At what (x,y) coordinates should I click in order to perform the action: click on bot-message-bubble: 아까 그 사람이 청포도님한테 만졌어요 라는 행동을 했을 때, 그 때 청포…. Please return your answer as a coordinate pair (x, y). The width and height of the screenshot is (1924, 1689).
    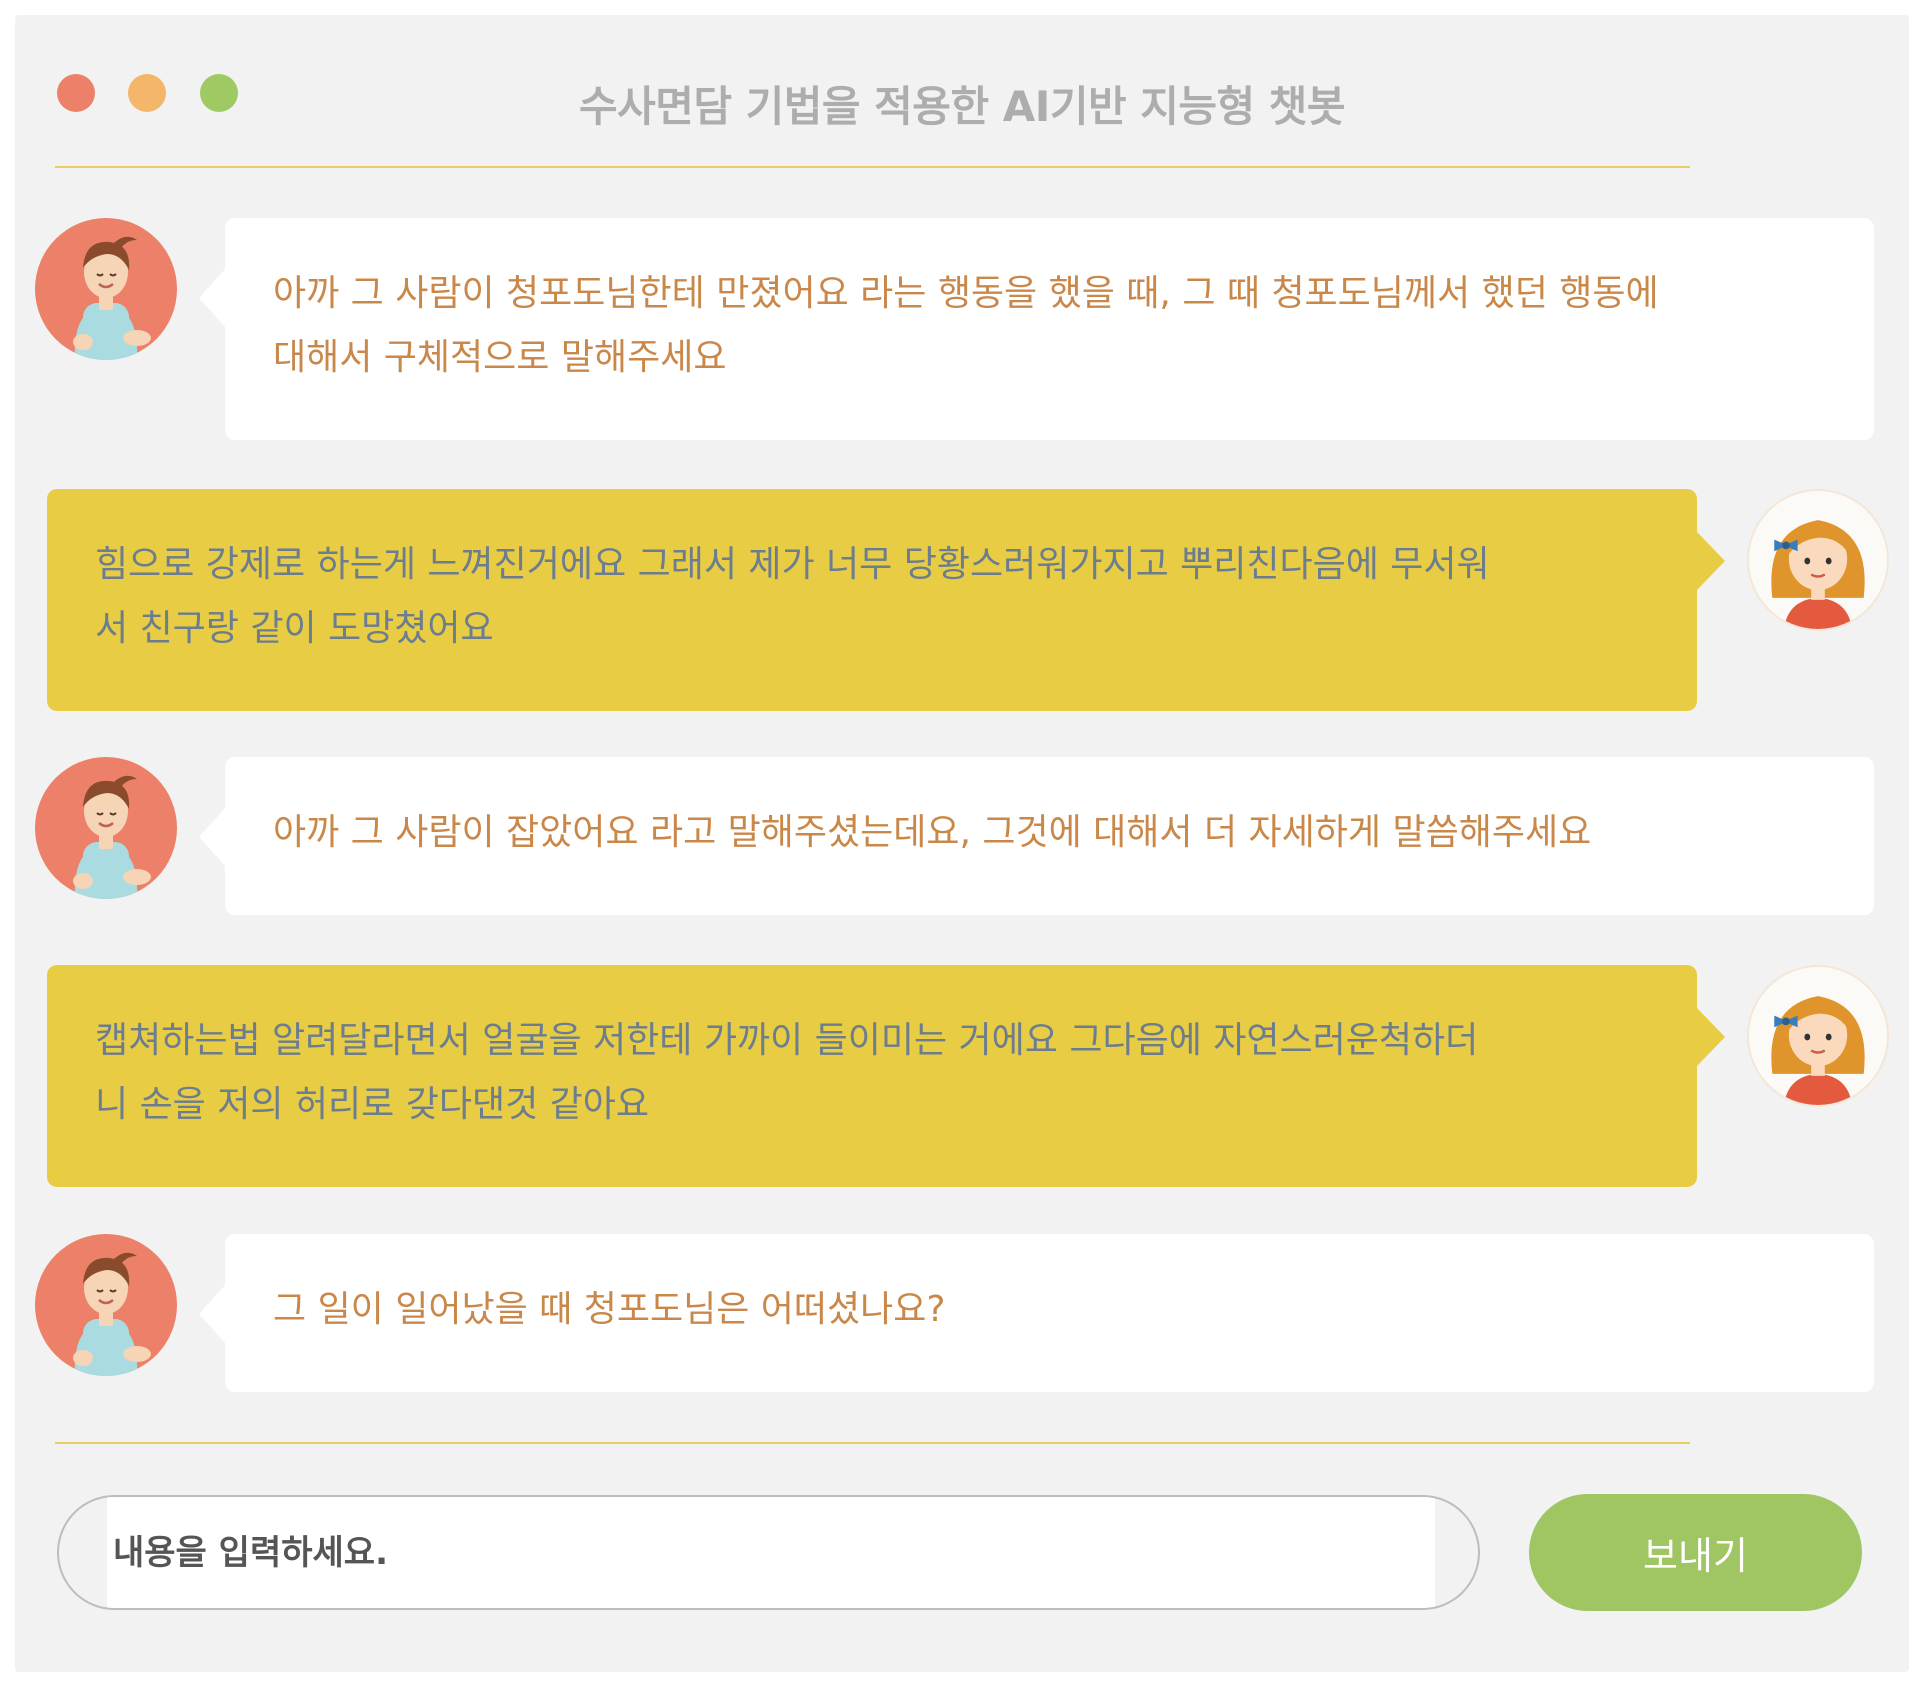
    Looking at the image, I should click on (1036, 329).